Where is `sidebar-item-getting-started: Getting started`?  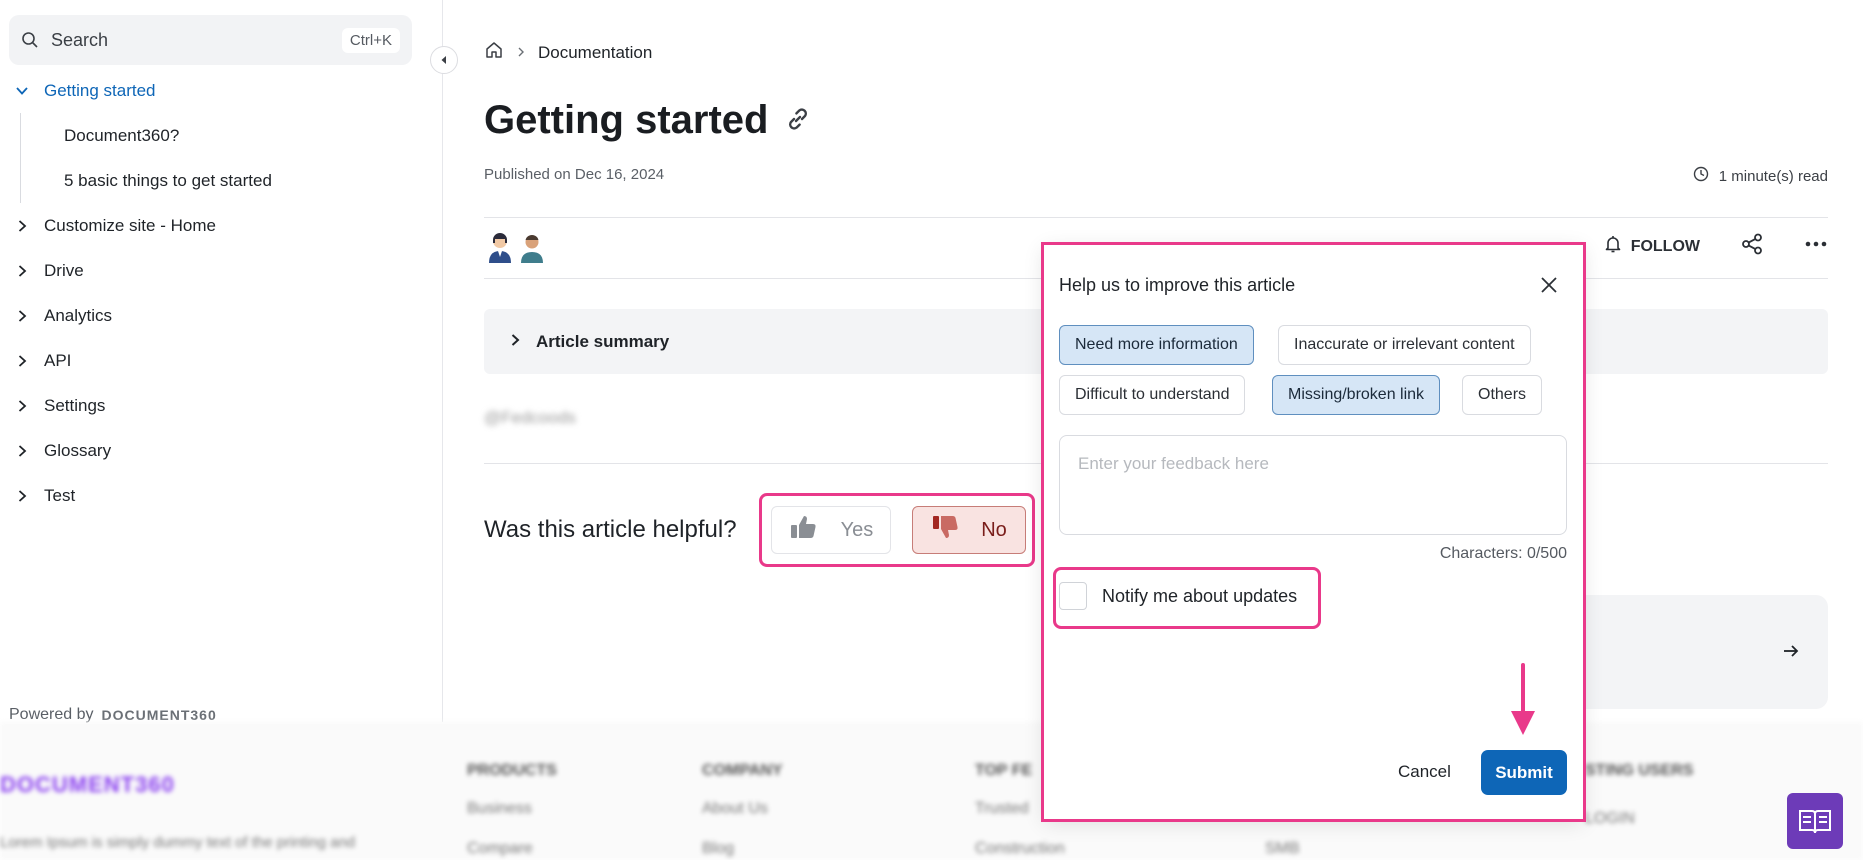 sidebar-item-getting-started: Getting started is located at coordinates (221, 90).